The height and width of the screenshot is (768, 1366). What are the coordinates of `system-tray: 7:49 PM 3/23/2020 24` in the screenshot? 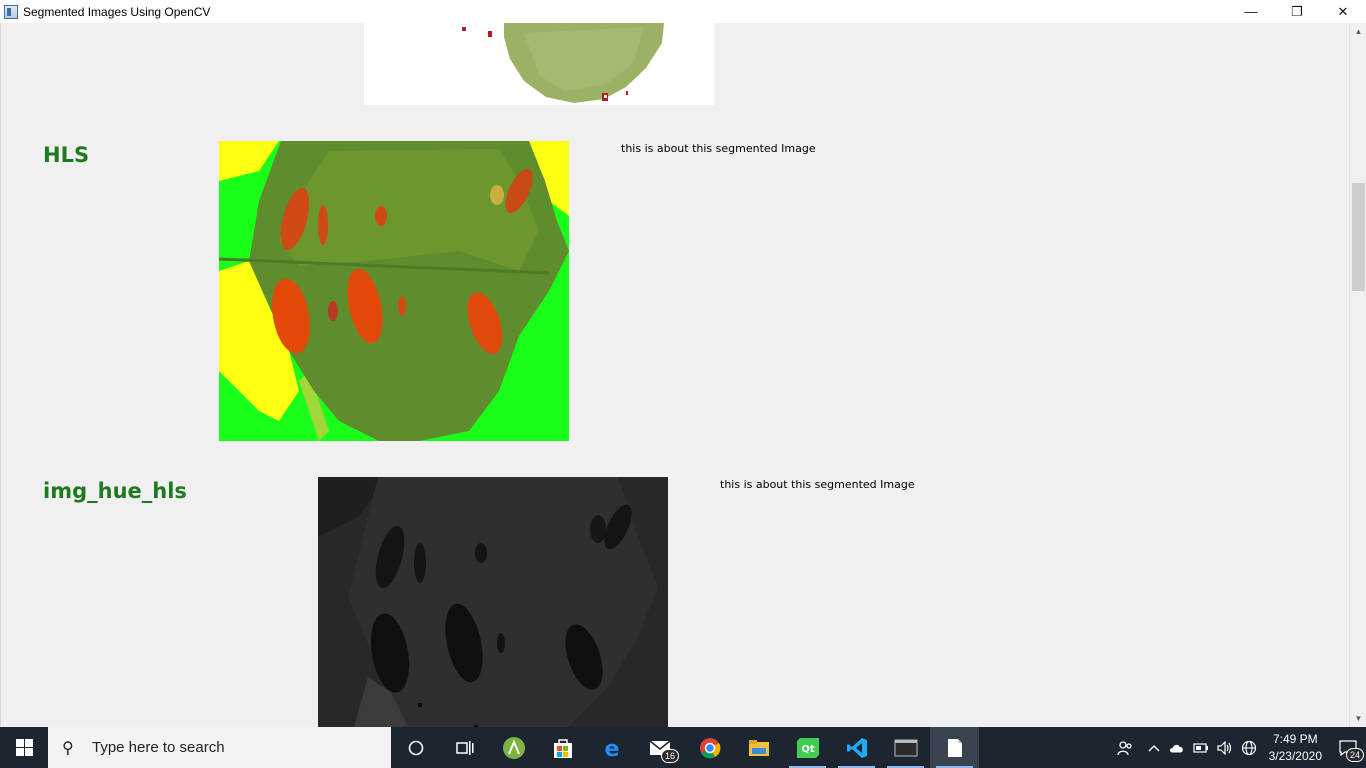 It's located at (1236, 747).